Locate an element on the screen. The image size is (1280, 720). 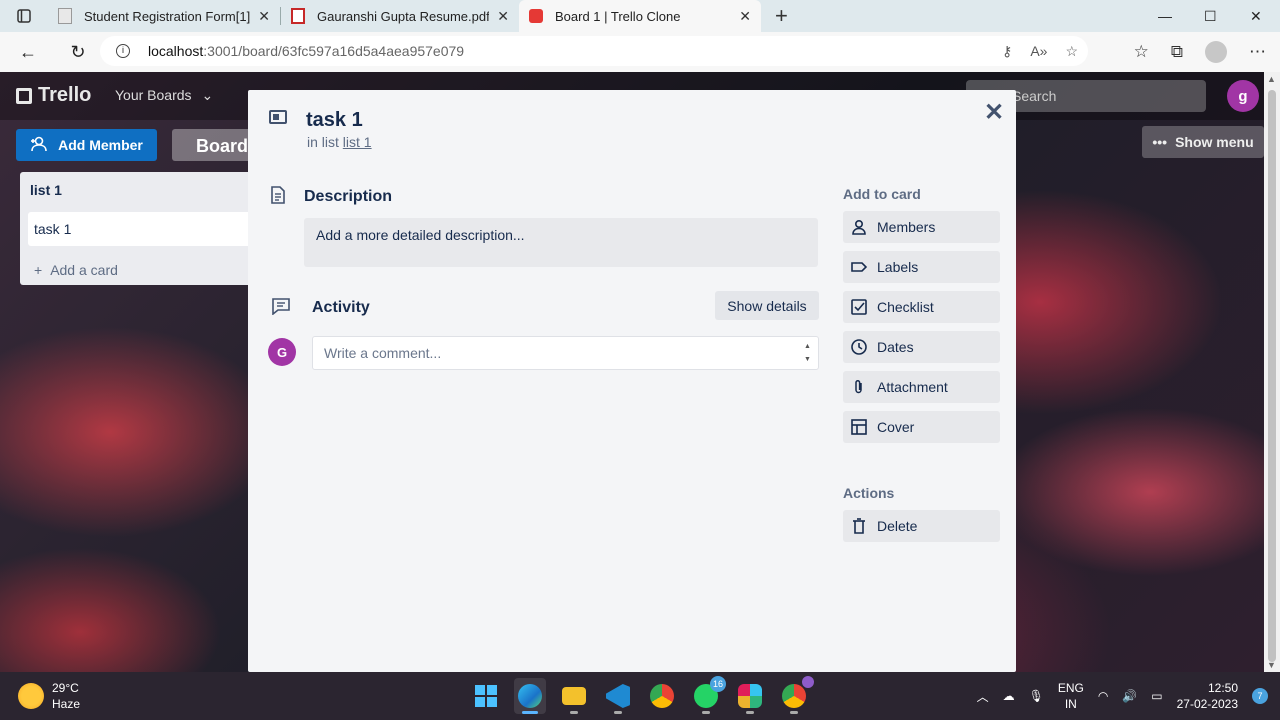
show-menu-button: ••• Show menu is located at coordinates (1203, 142).